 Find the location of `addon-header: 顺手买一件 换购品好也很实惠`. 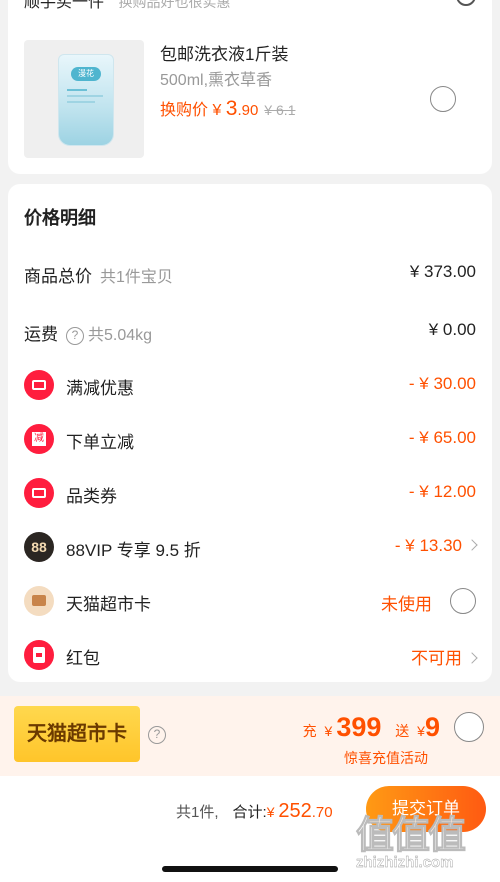

addon-header: 顺手买一件 换购品好也很实惠 is located at coordinates (127, 6).